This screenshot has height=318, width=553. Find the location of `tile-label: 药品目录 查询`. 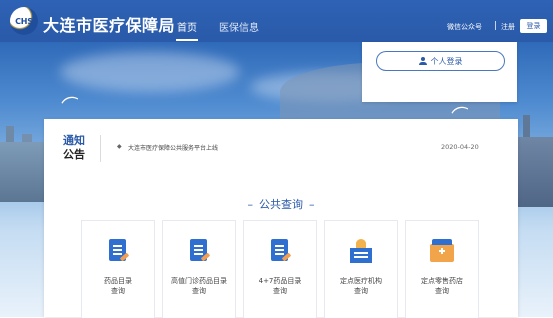

tile-label: 药品目录 查询 is located at coordinates (118, 286).